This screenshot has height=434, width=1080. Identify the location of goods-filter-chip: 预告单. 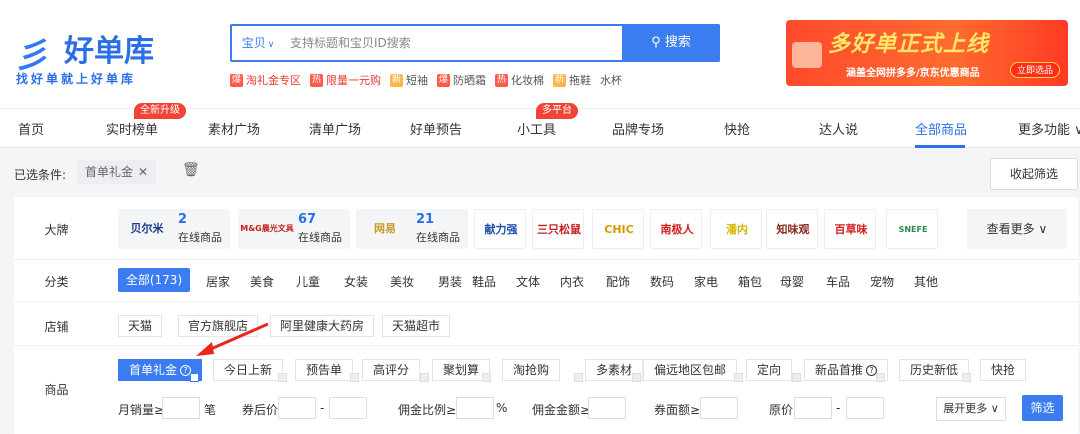
(324, 370).